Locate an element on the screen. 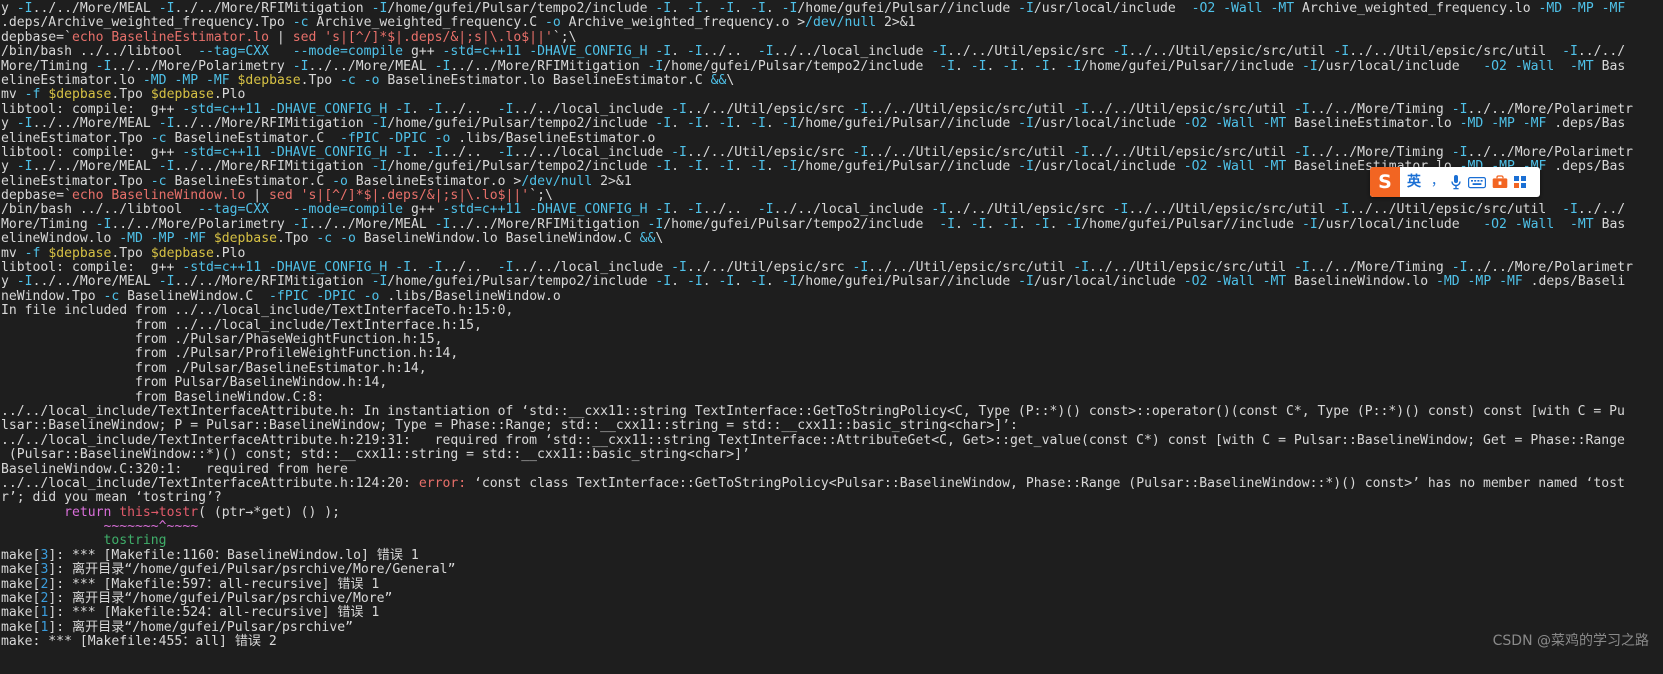 This screenshot has width=1663, height=674. toolbox-icon is located at coordinates (1500, 182).